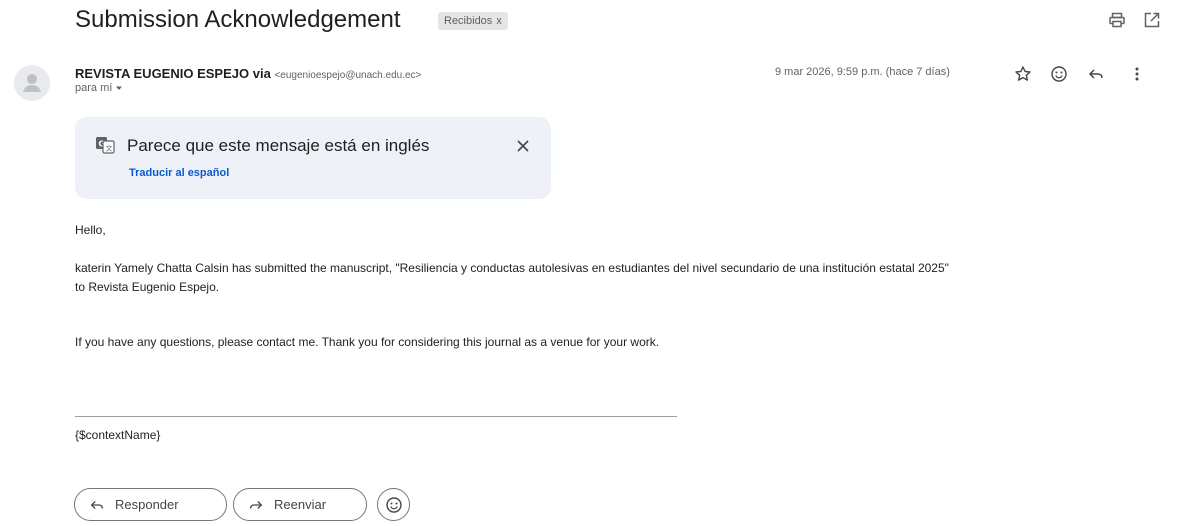 Image resolution: width=1179 pixels, height=526 pixels. I want to click on recipient-details-toggle: para mí, so click(99, 88).